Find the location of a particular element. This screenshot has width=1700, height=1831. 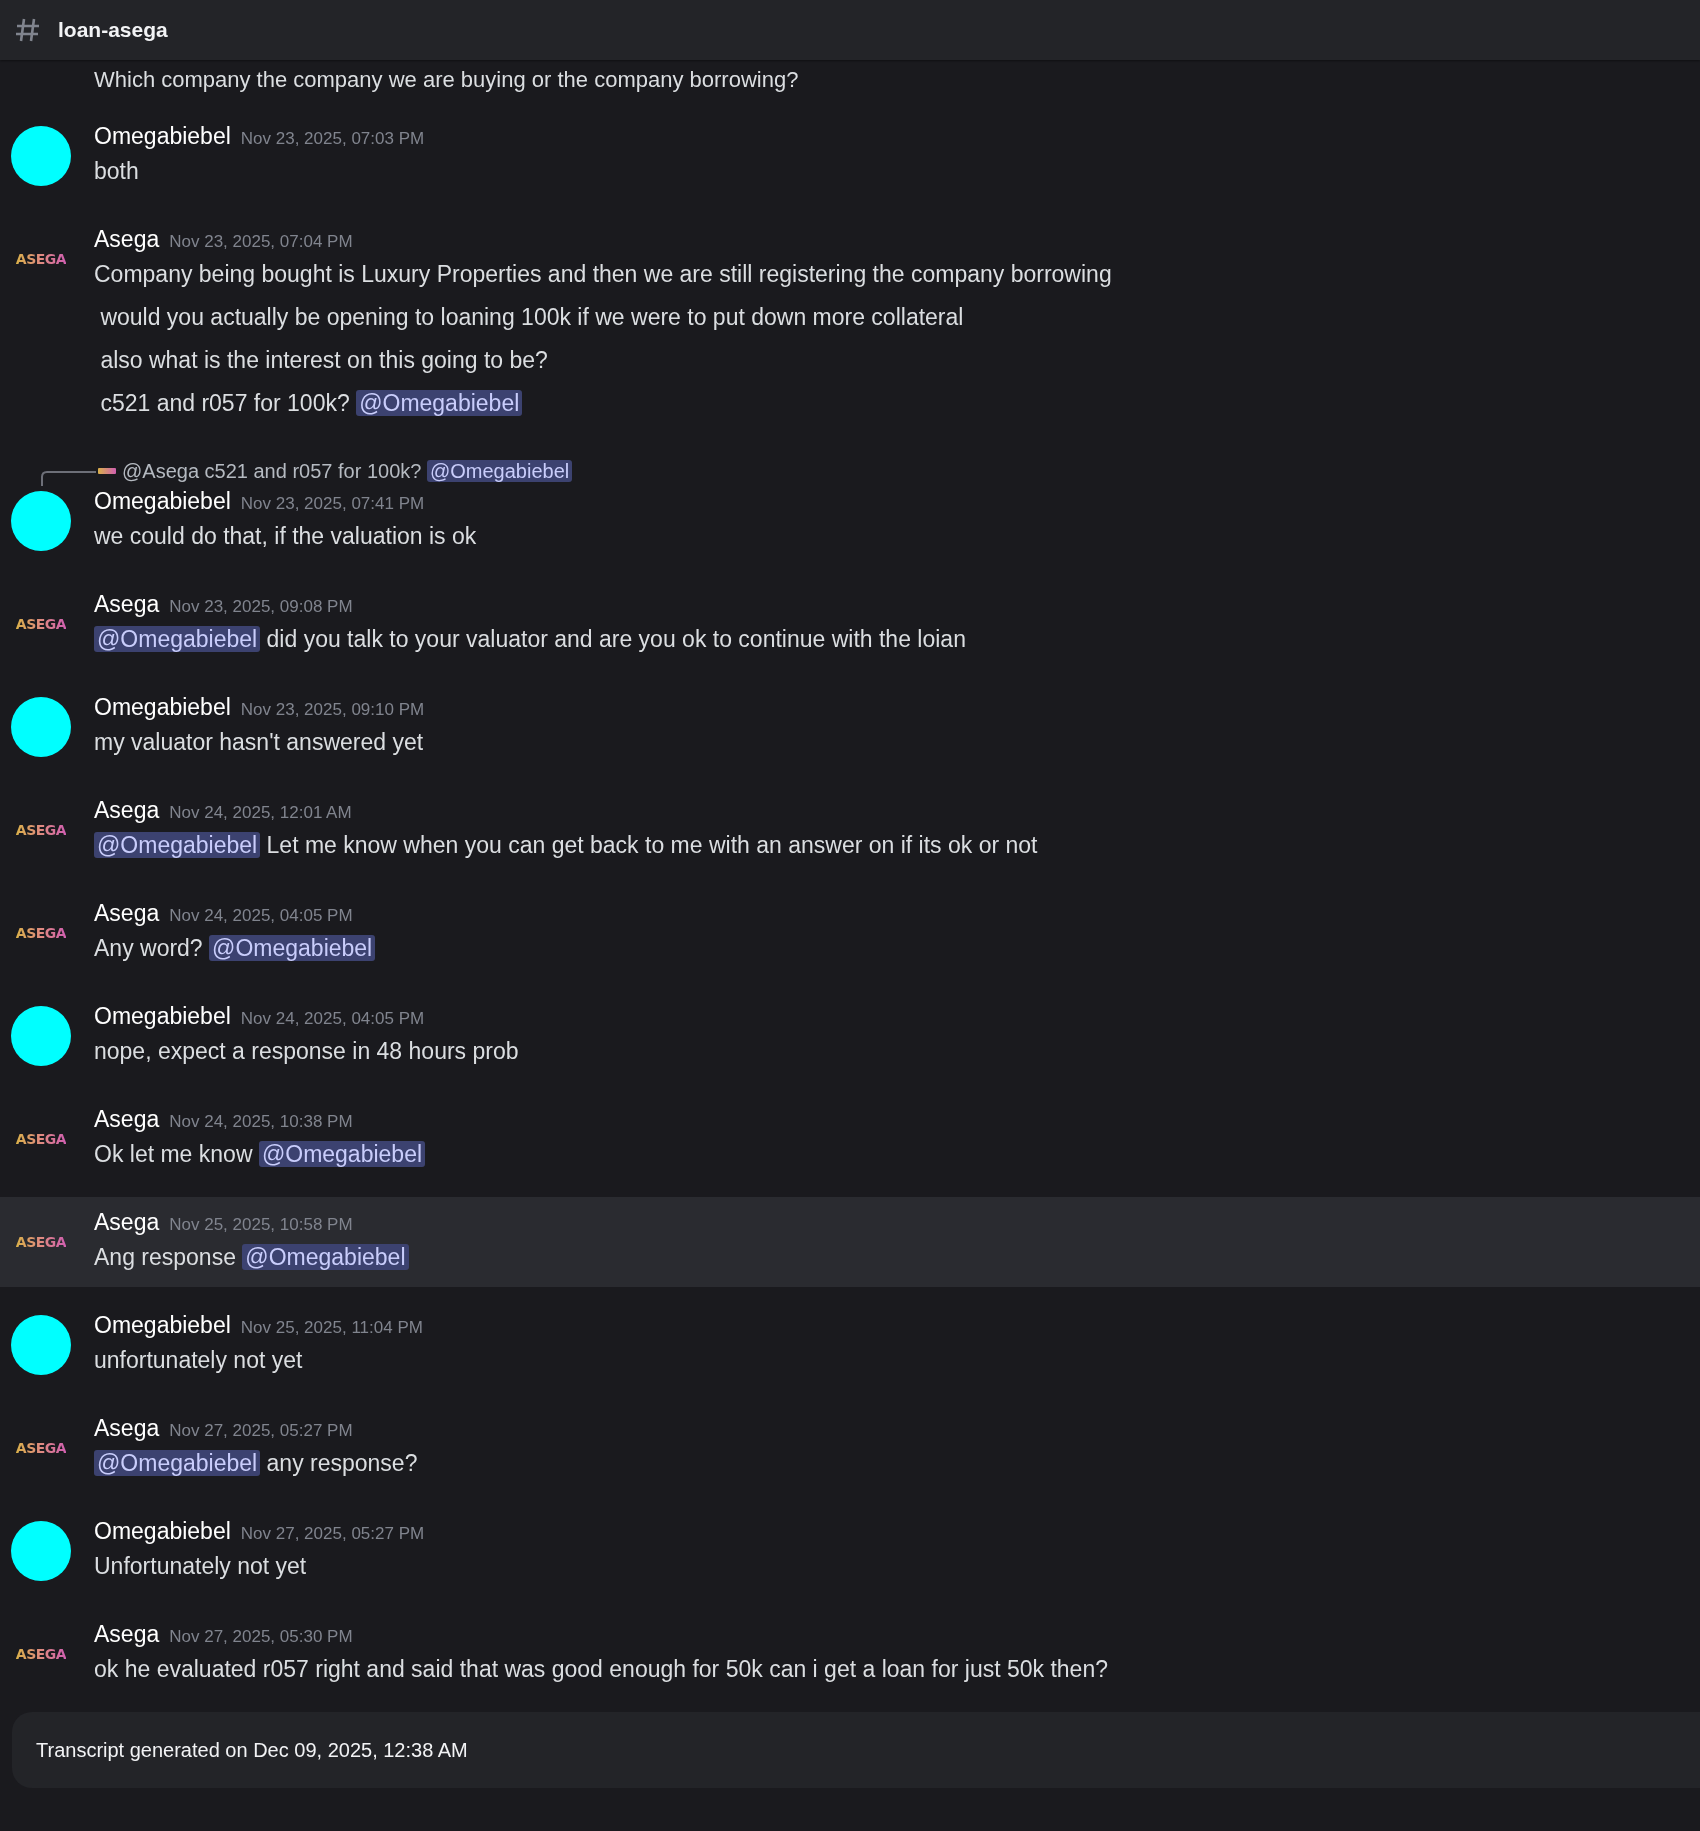

message-text: unfortunately not yet is located at coordinates (199, 1360).